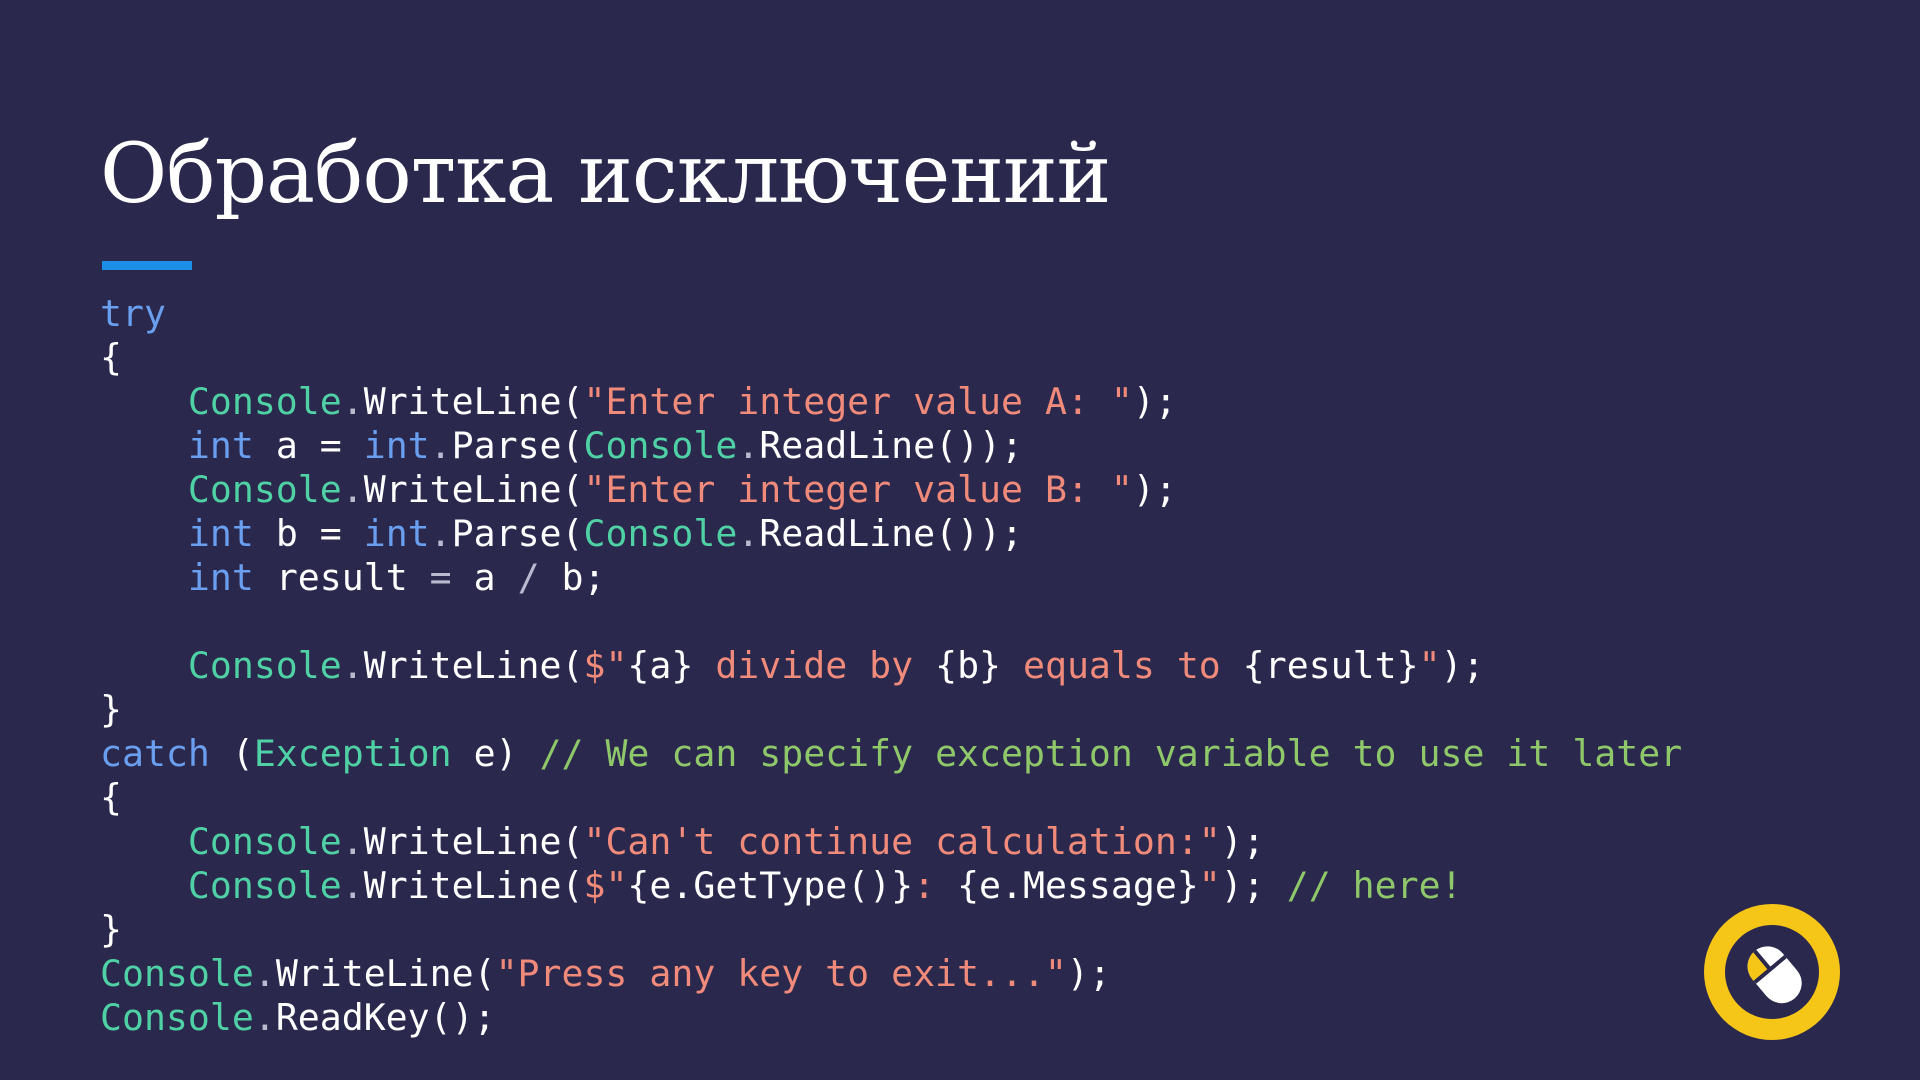 Image resolution: width=1920 pixels, height=1080 pixels. Describe the element at coordinates (660, 665) in the screenshot. I see `code-token: {a}` at that location.